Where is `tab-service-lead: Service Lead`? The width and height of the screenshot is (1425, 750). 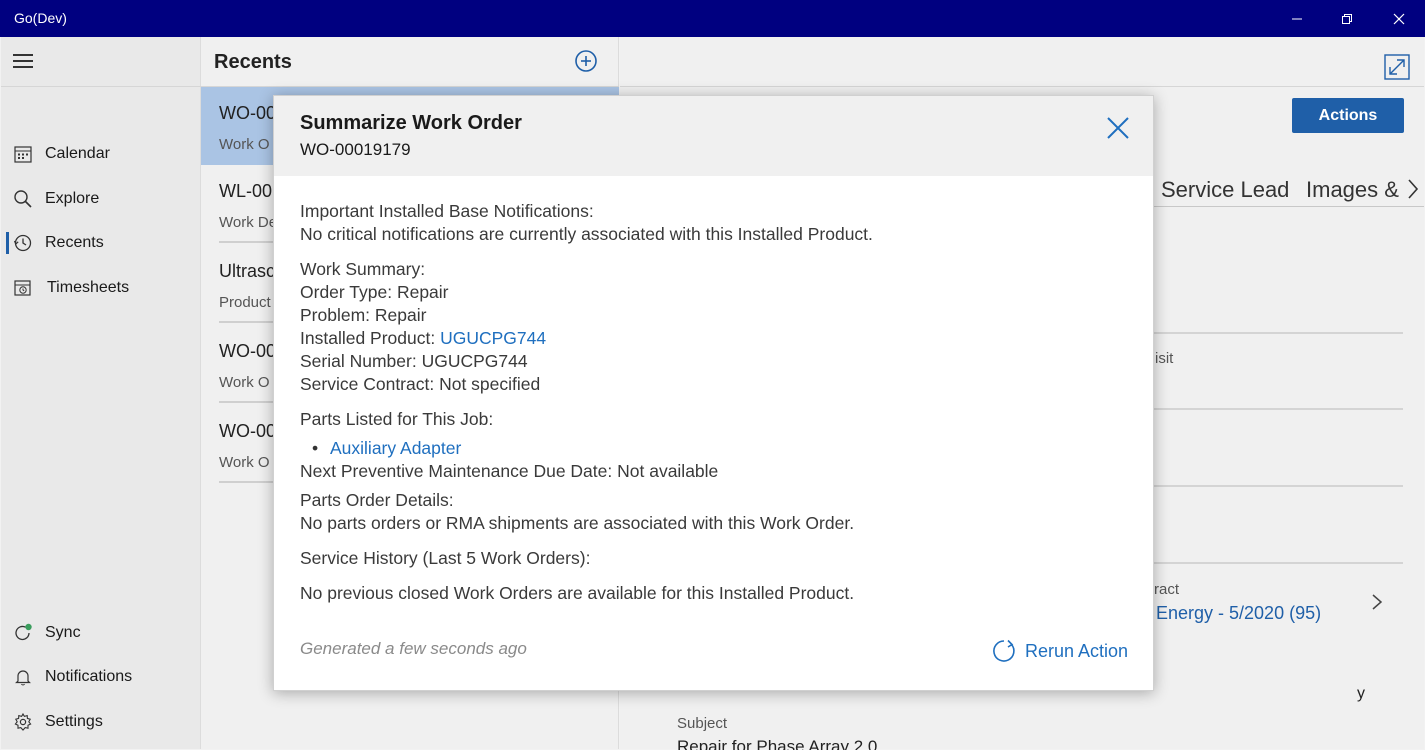 tab-service-lead: Service Lead is located at coordinates (1225, 190).